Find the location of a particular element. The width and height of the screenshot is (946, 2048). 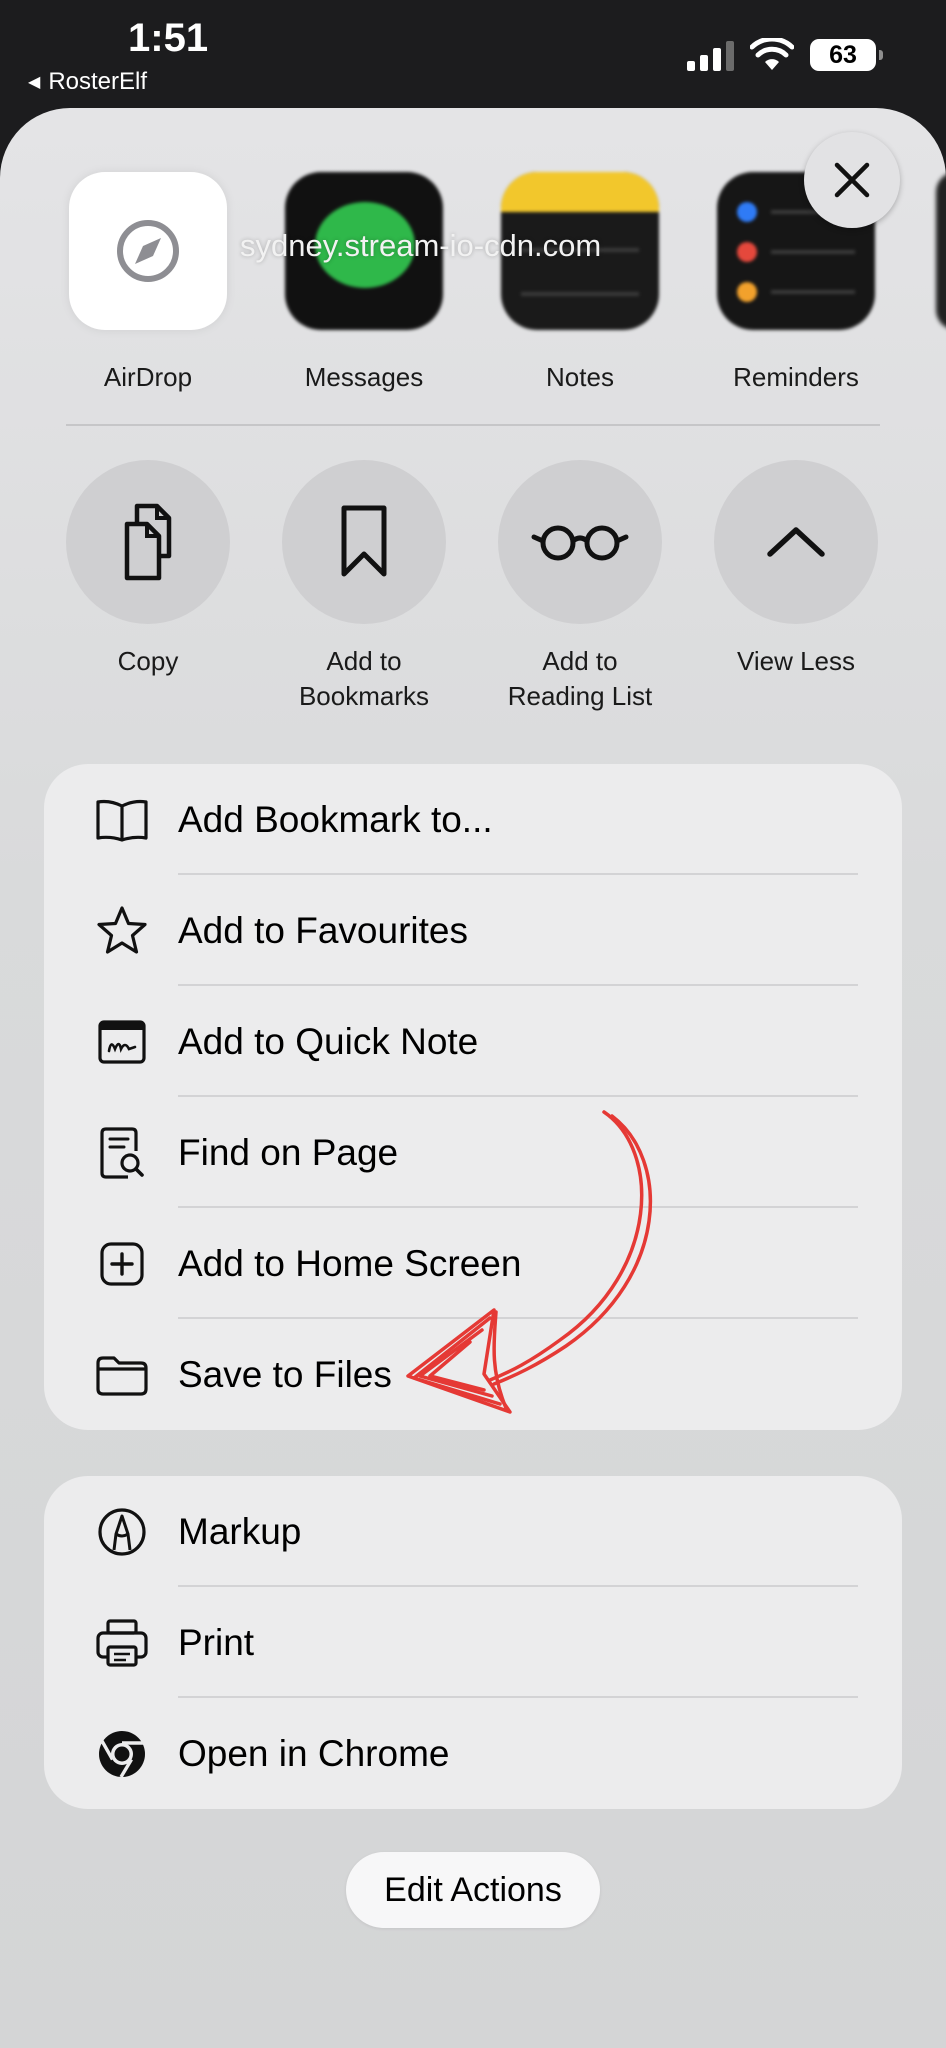

app-messages: Messages is located at coordinates (364, 282).